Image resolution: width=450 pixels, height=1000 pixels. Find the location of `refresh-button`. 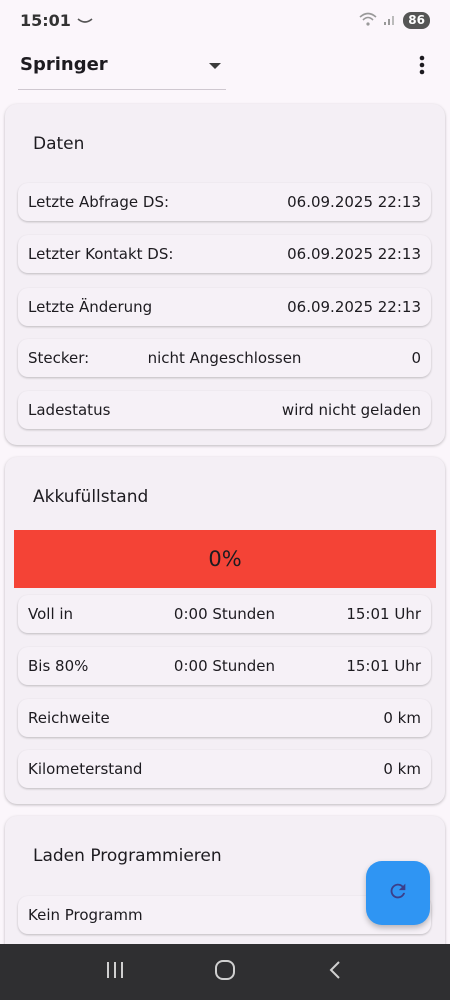

refresh-button is located at coordinates (398, 893).